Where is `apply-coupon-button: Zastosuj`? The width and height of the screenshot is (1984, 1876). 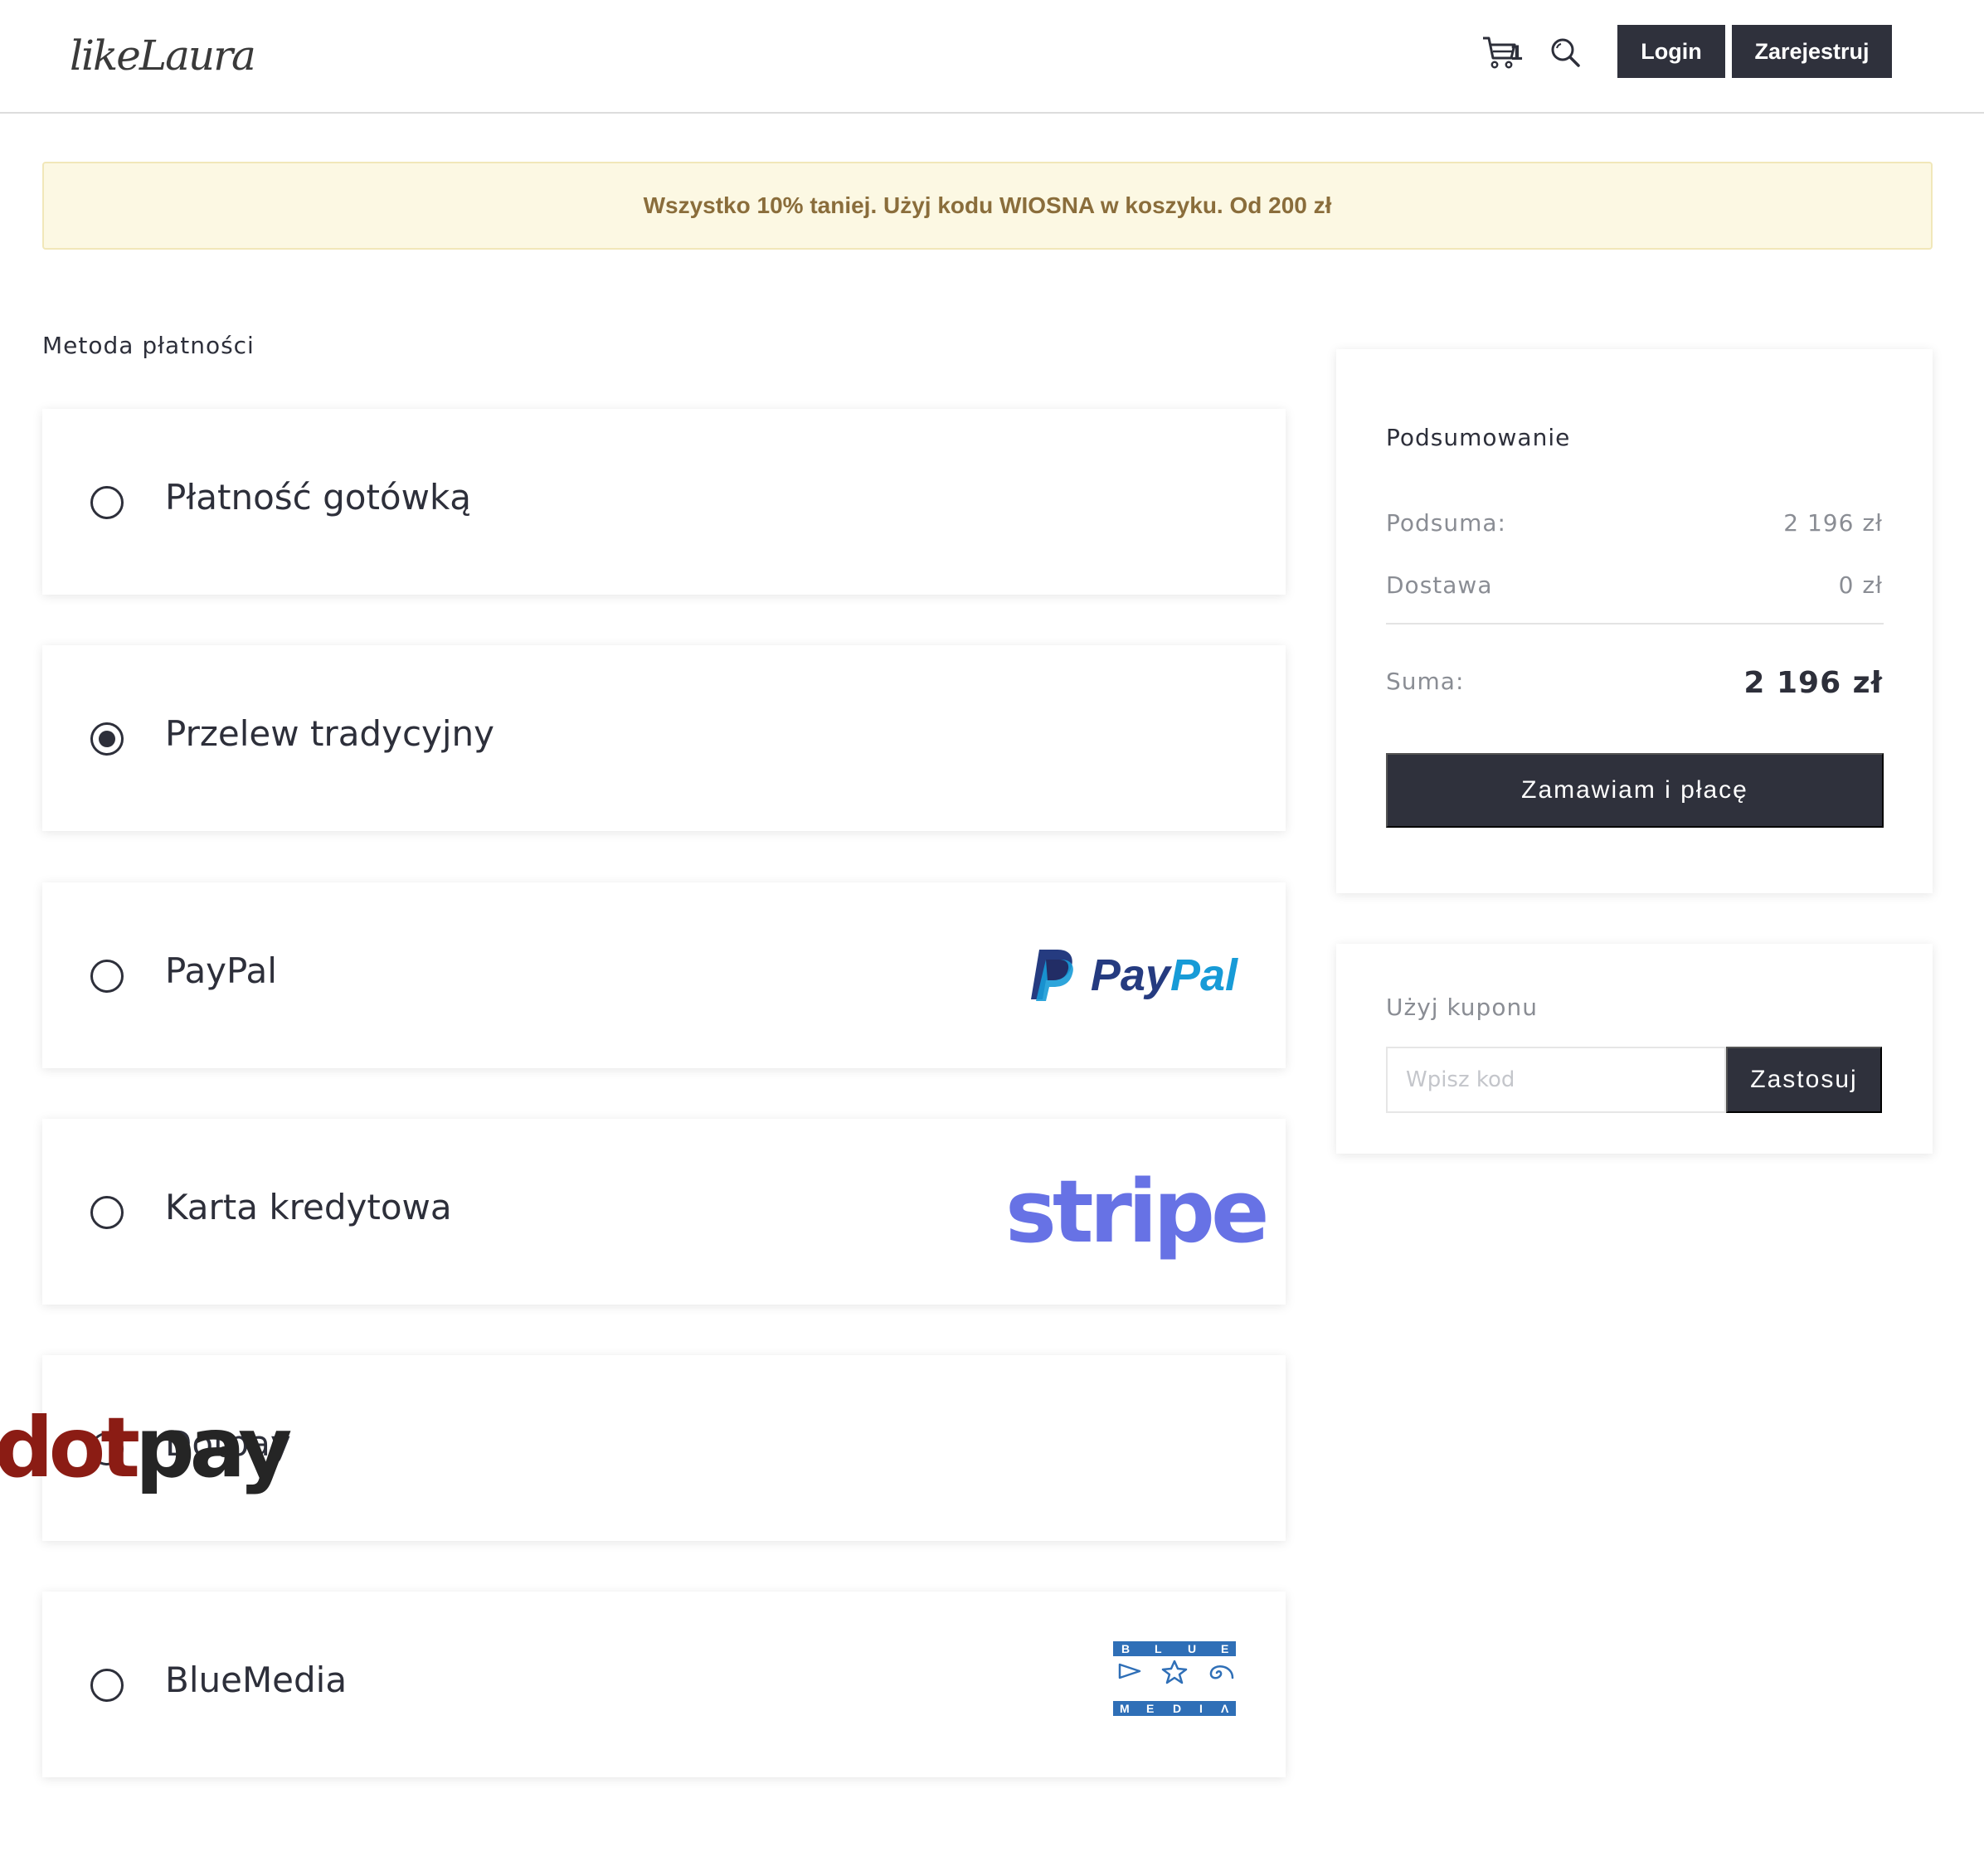 apply-coupon-button: Zastosuj is located at coordinates (1804, 1080).